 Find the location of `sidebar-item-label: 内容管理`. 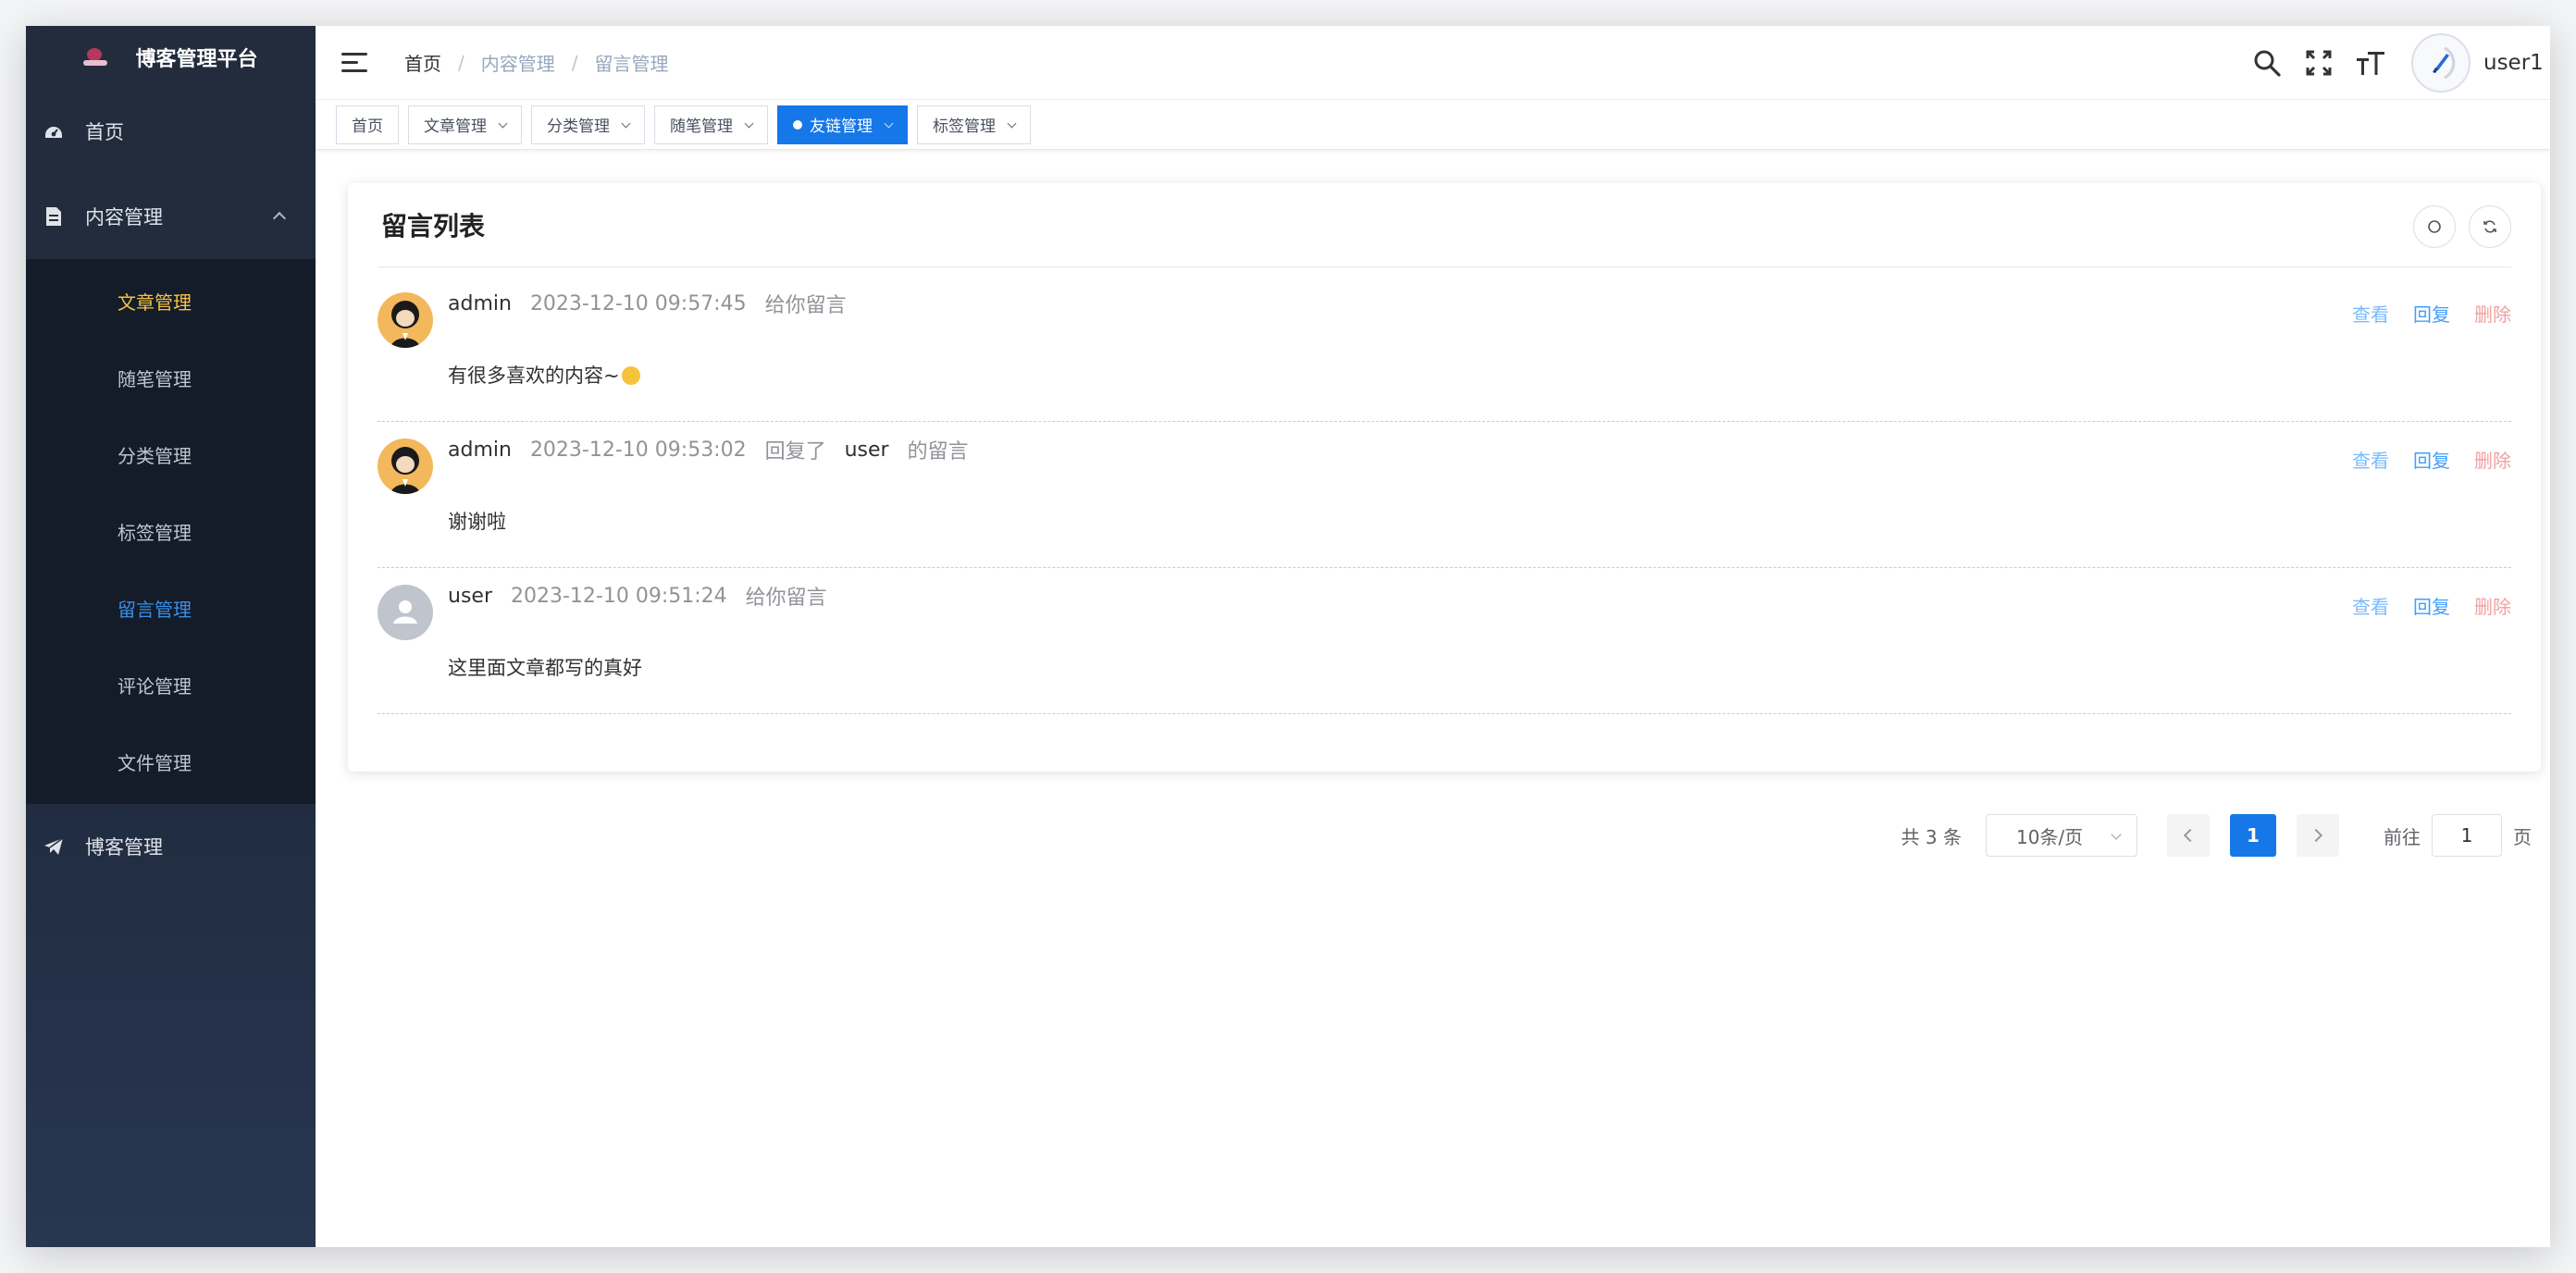

sidebar-item-label: 内容管理 is located at coordinates (124, 217).